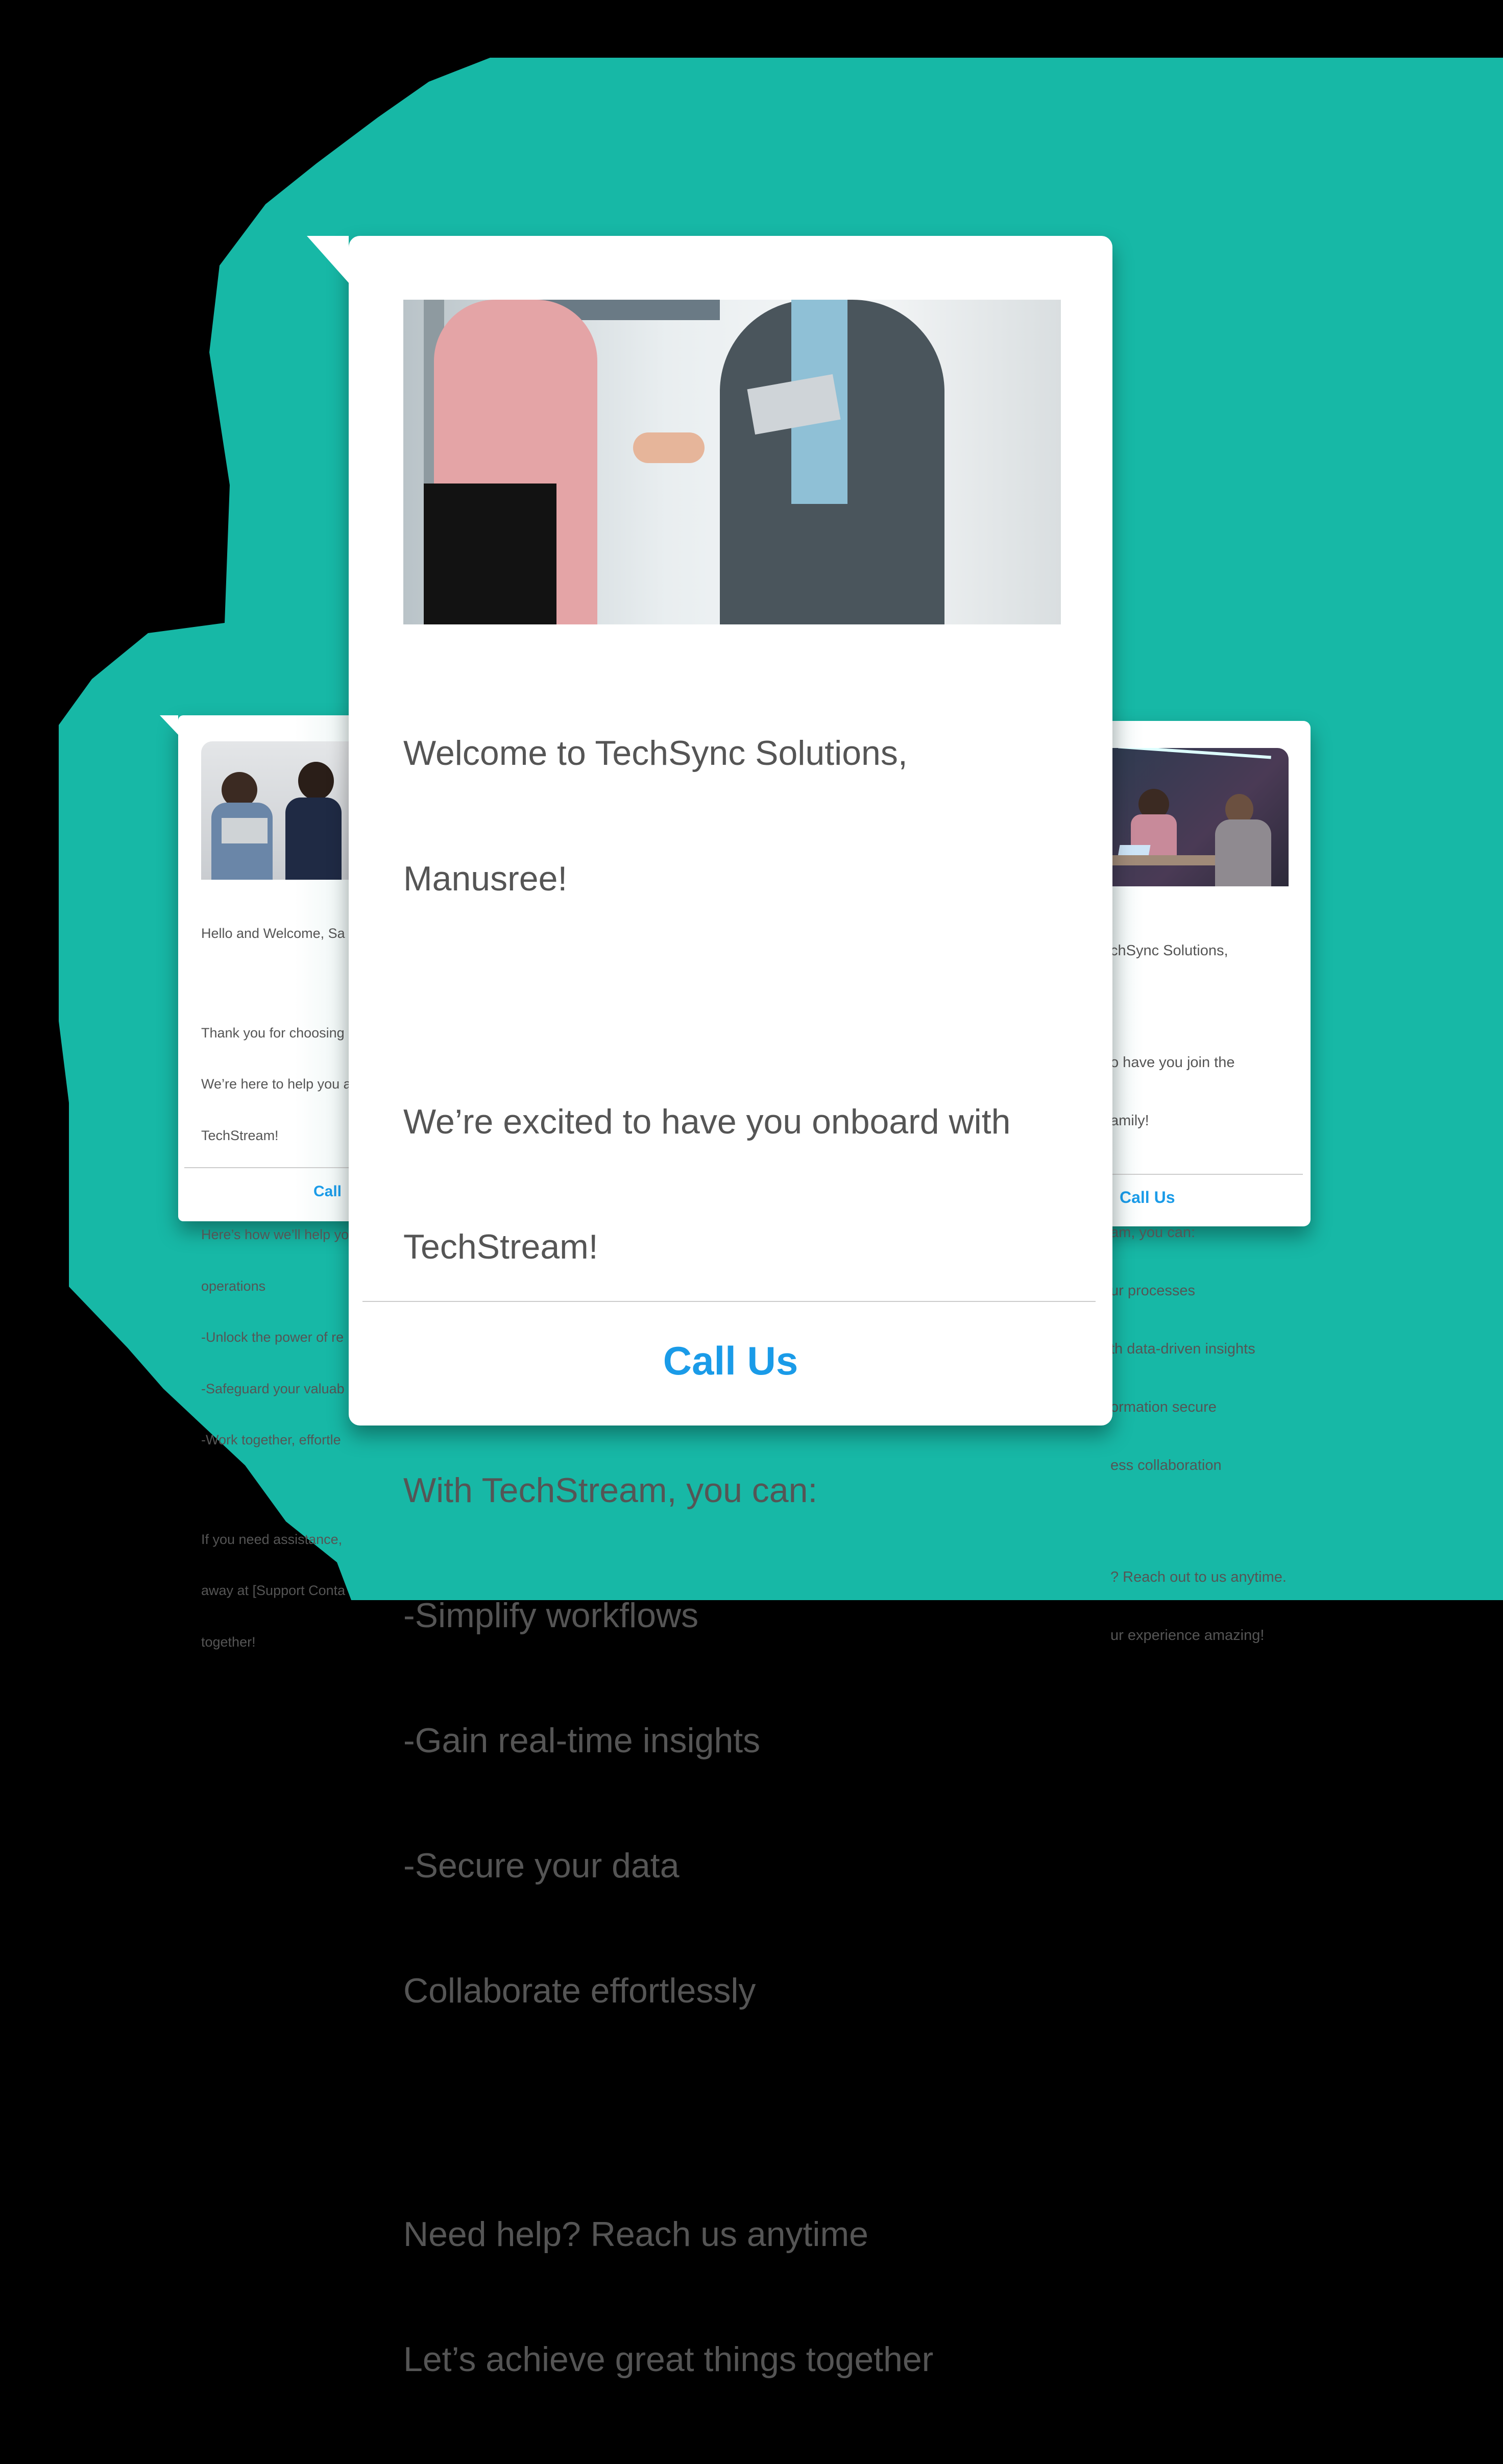 The width and height of the screenshot is (1503, 2464). I want to click on greeting-name: Manusree!, so click(485, 878).